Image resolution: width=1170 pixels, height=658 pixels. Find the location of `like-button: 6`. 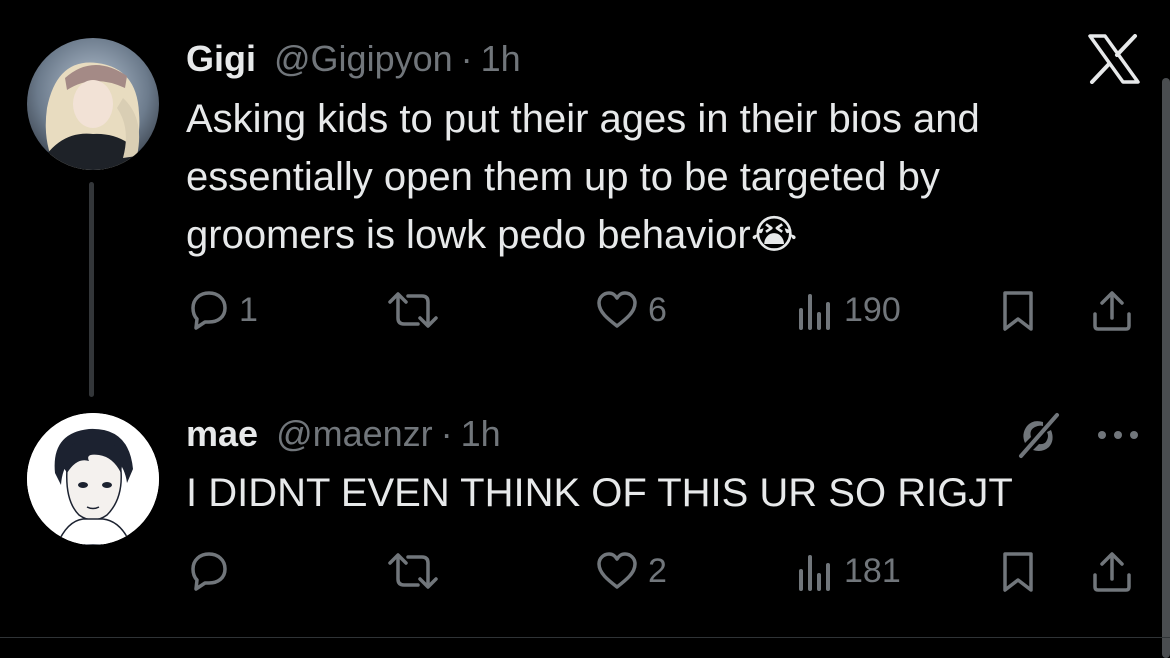

like-button: 6 is located at coordinates (630, 310).